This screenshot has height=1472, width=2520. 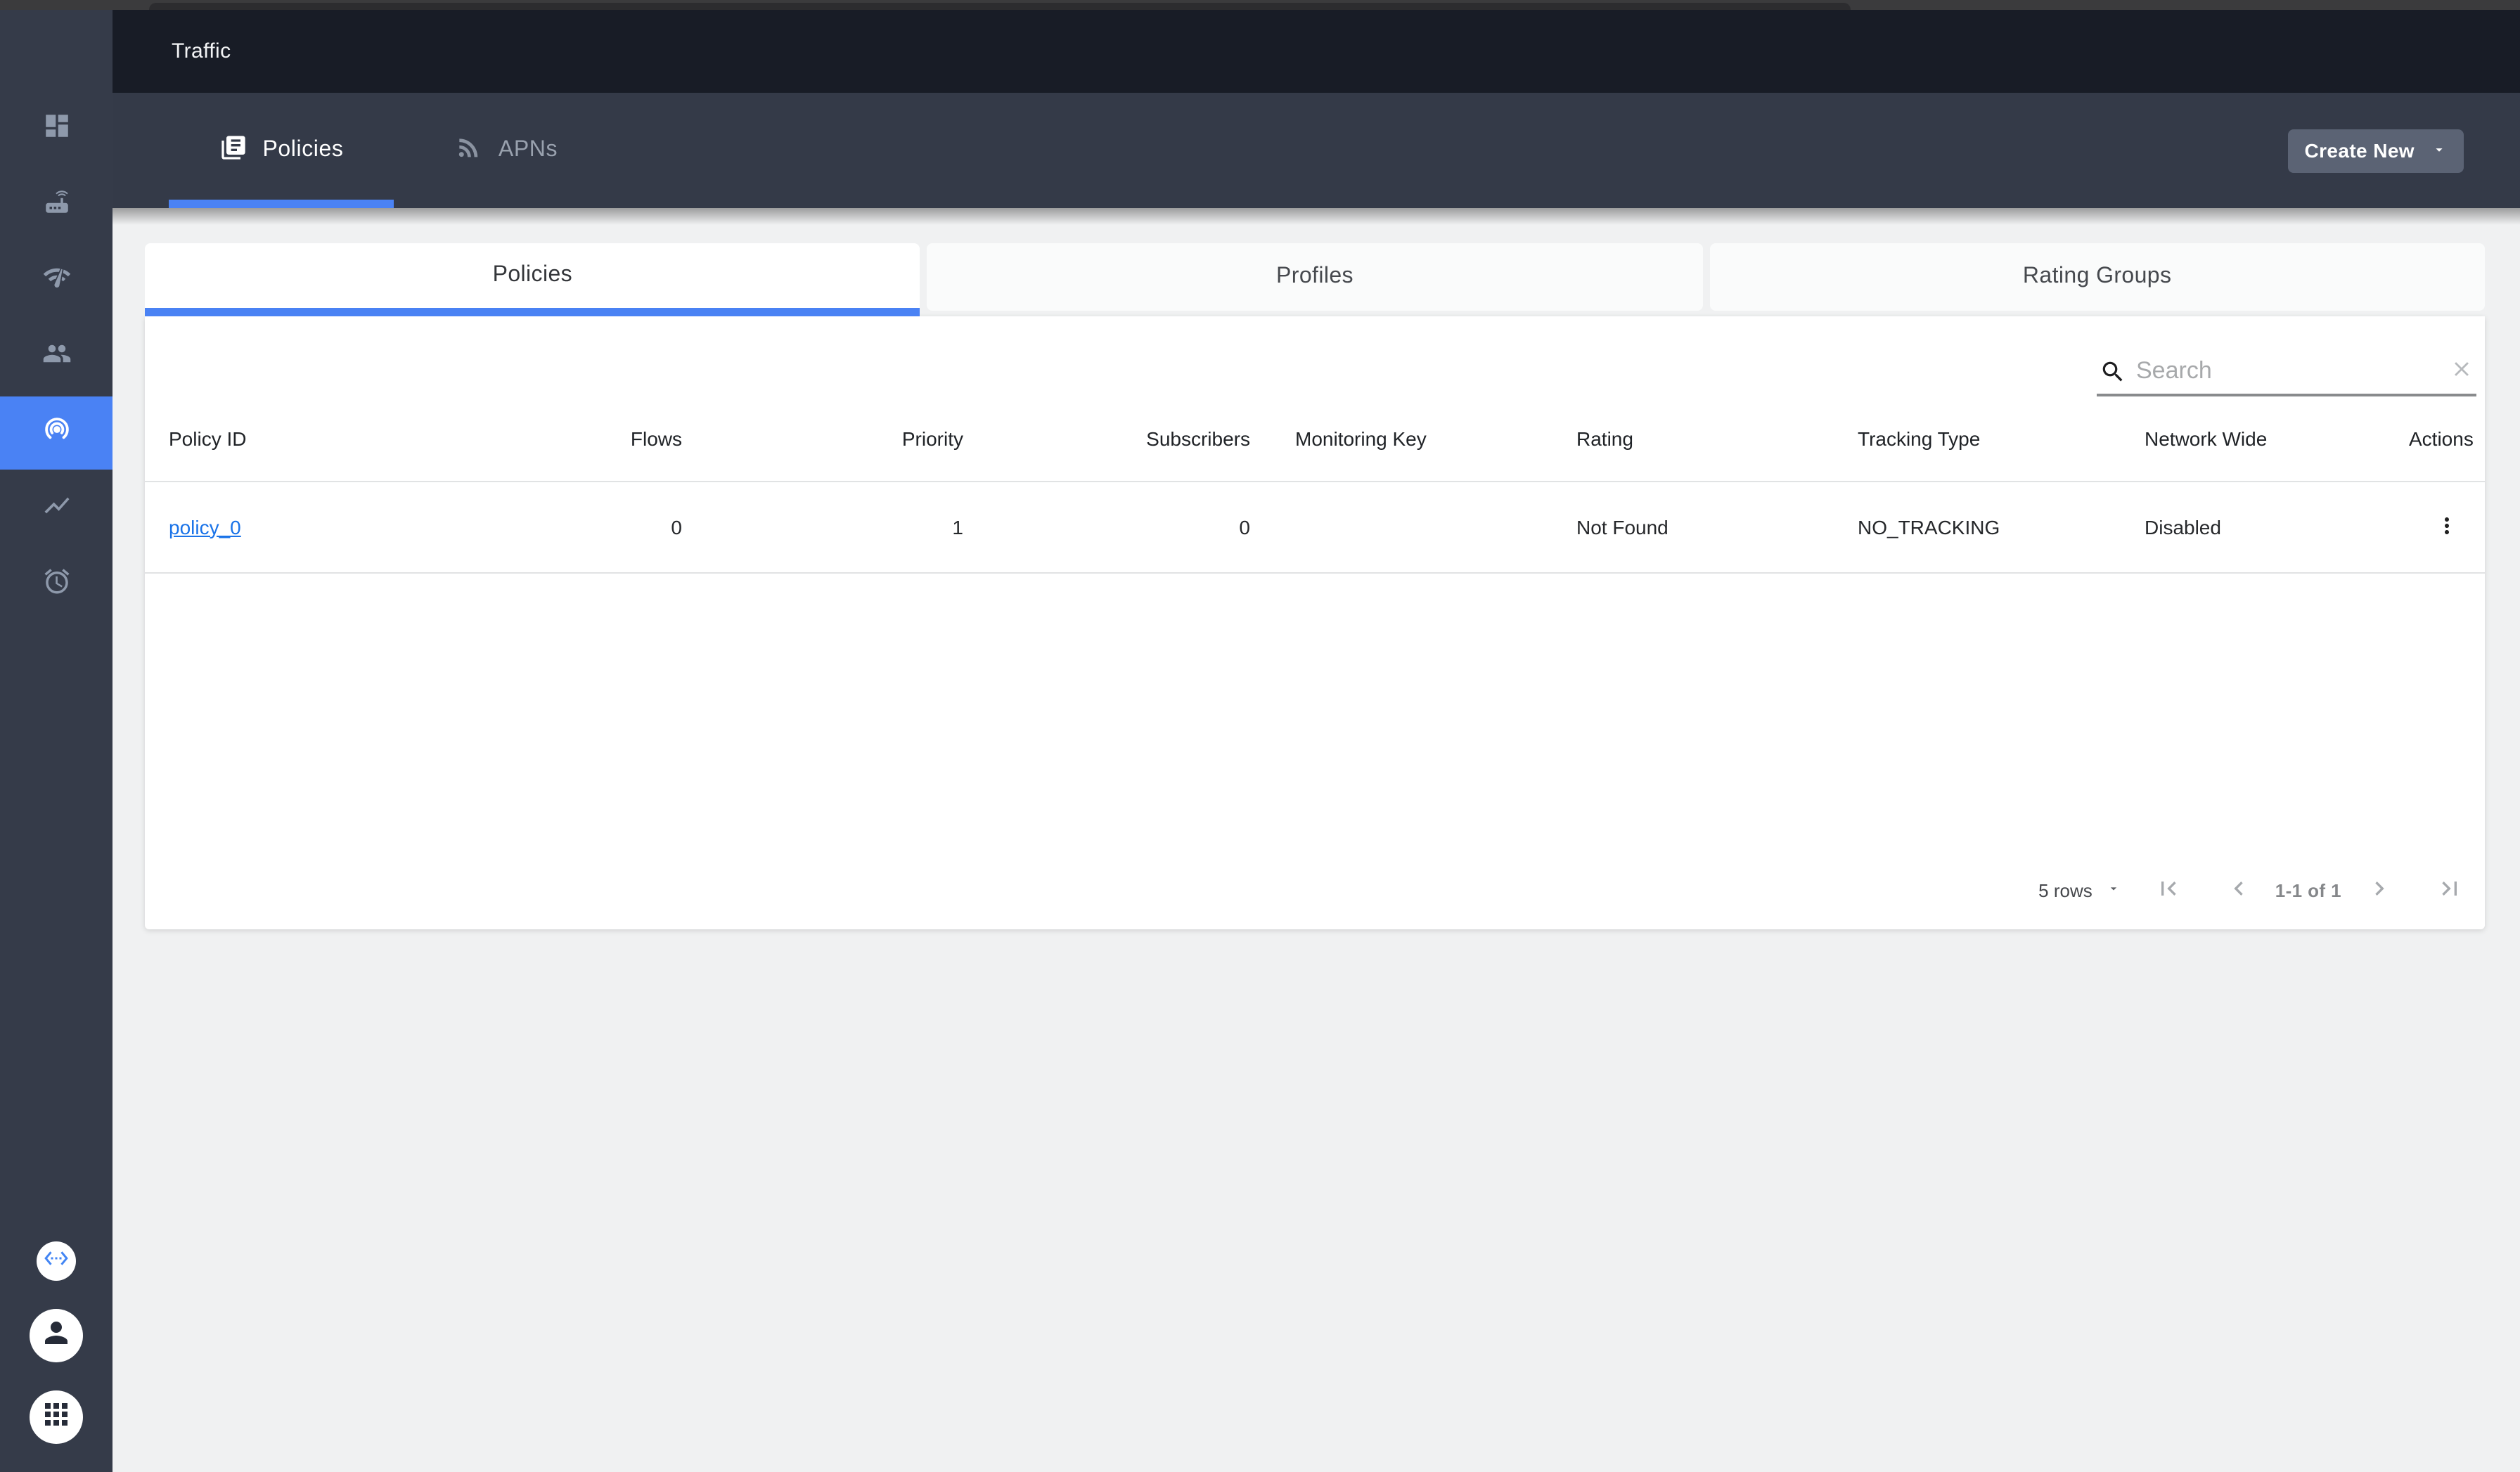 I want to click on tab-apns: APNs, so click(x=507, y=150).